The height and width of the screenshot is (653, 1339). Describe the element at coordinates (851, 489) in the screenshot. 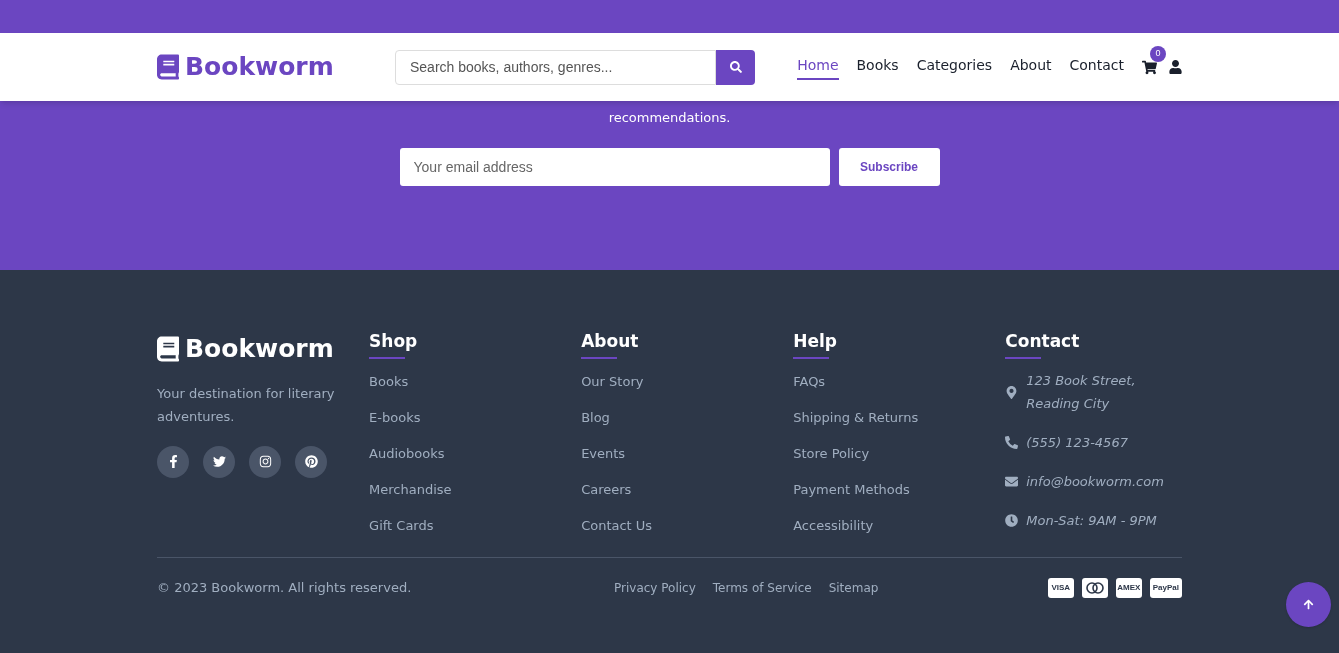

I see `footer-link: Payment Methods` at that location.